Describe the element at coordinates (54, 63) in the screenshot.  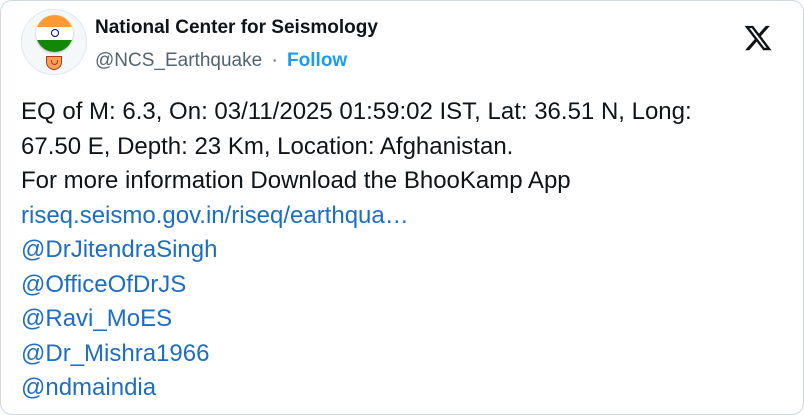
I see `emblem-icon` at that location.